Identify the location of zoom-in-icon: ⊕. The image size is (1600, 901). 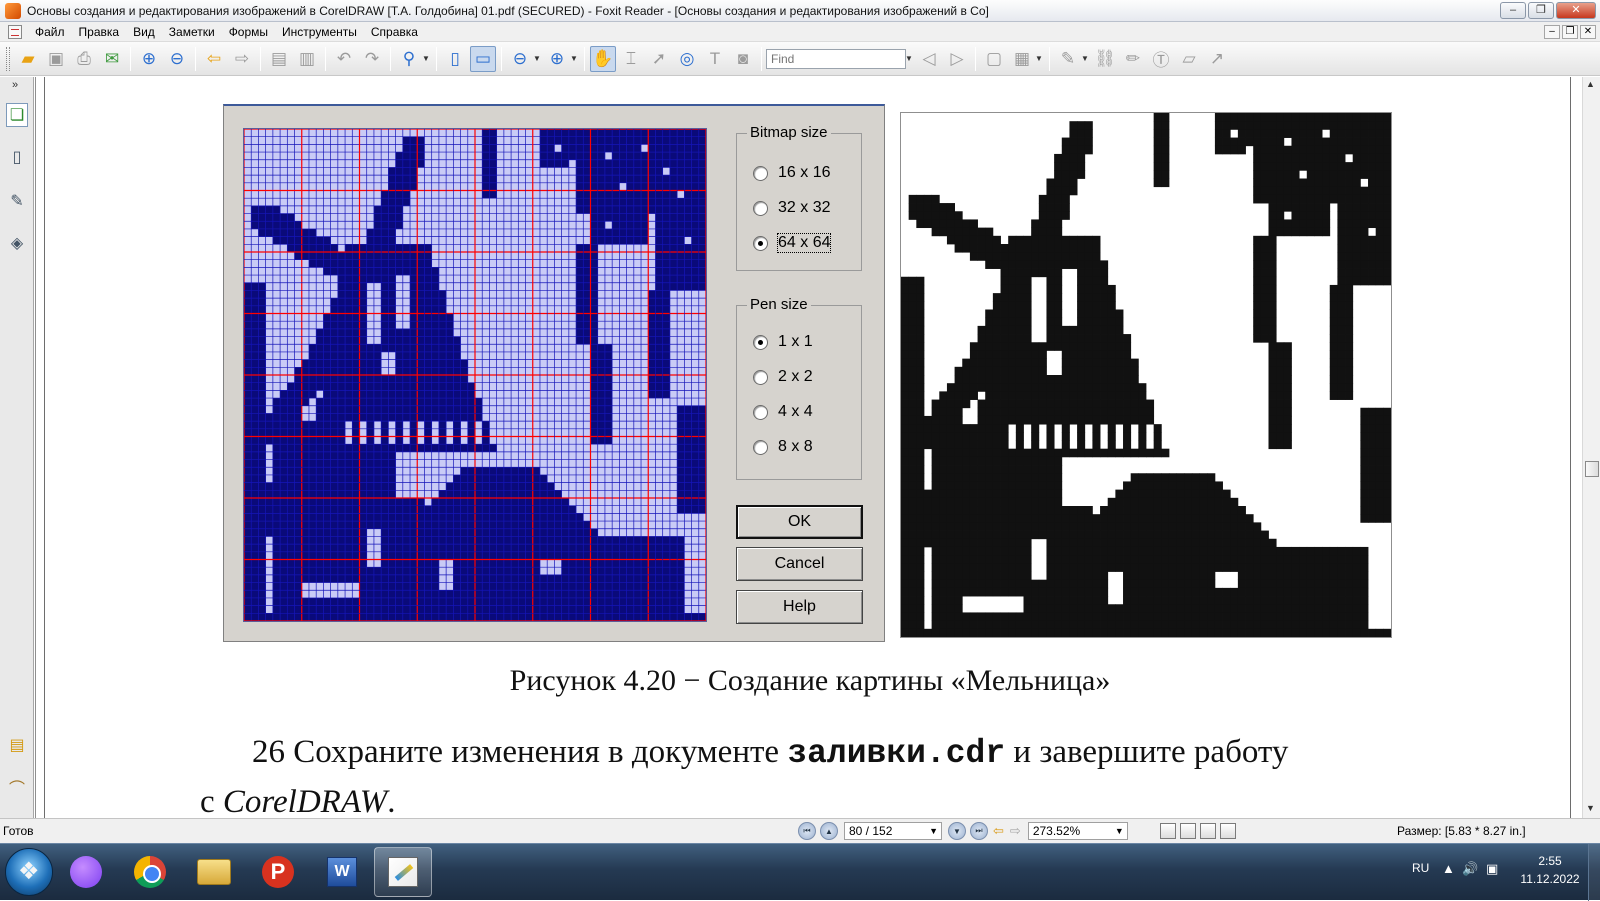
(557, 59).